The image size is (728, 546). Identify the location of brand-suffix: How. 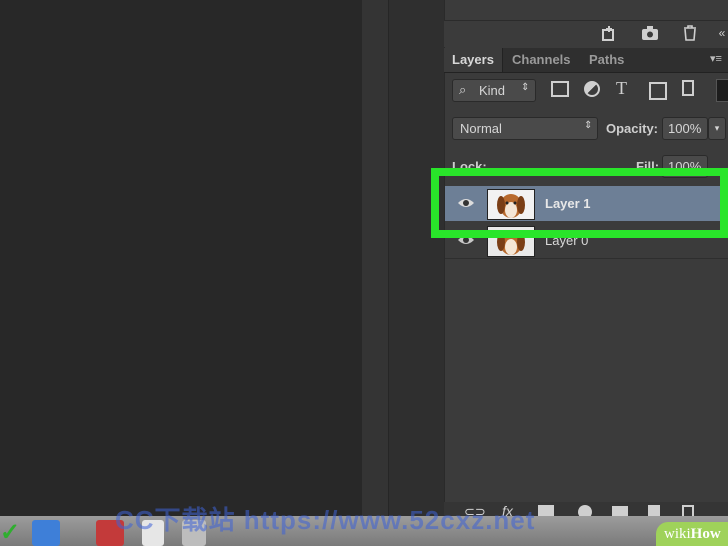
(705, 534).